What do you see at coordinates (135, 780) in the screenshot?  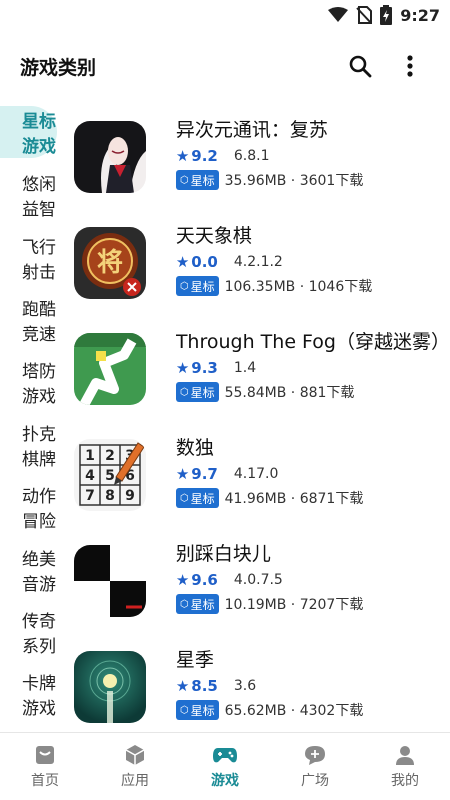 I see `tab-label: 应用` at bounding box center [135, 780].